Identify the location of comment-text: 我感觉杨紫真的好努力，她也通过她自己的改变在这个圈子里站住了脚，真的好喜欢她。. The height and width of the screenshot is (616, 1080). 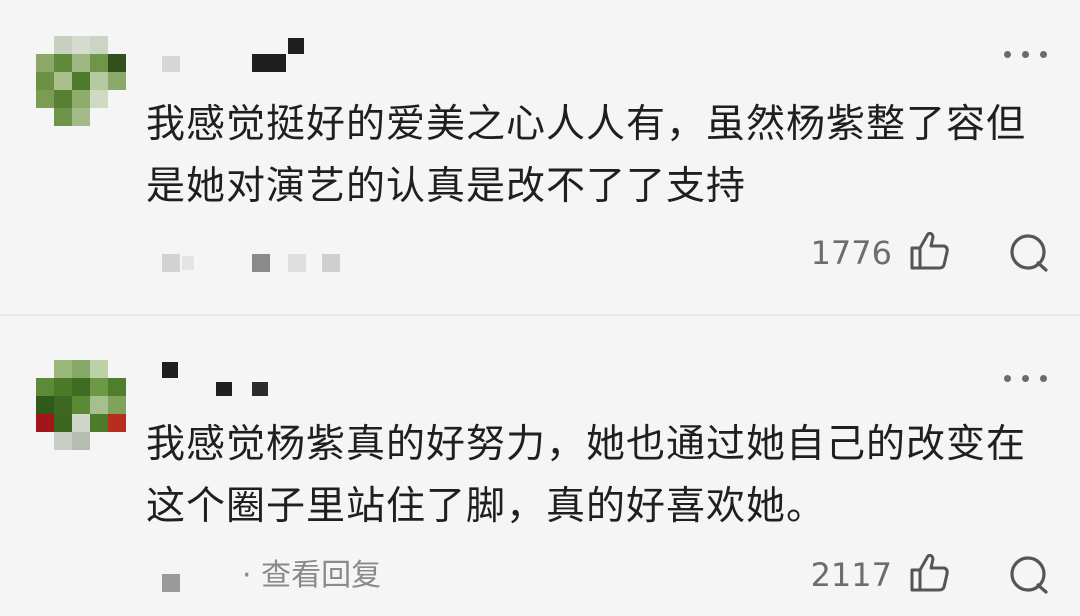
(586, 475).